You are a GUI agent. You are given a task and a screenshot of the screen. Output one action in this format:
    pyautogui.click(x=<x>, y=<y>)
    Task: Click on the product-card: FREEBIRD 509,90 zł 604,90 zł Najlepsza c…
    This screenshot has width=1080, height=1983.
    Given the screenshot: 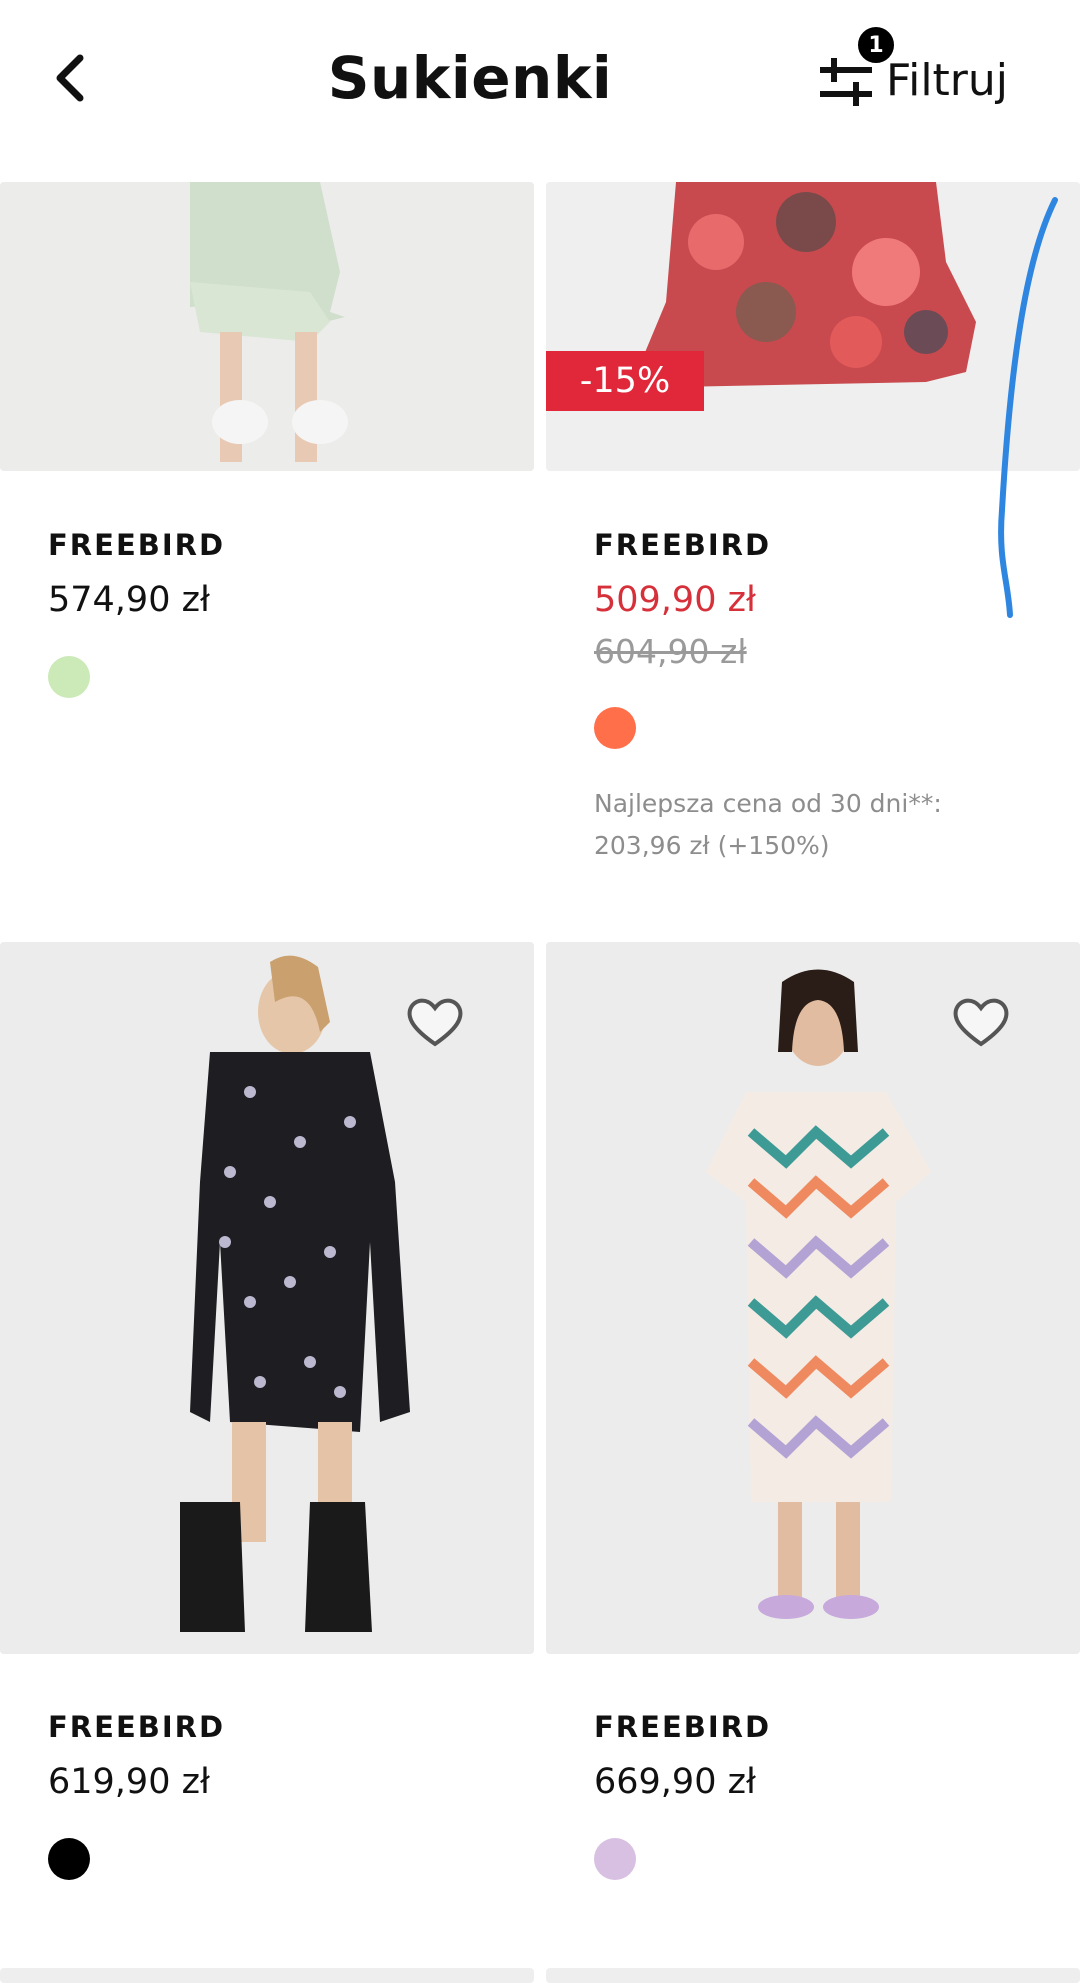 What is the action you would take?
    pyautogui.click(x=814, y=697)
    